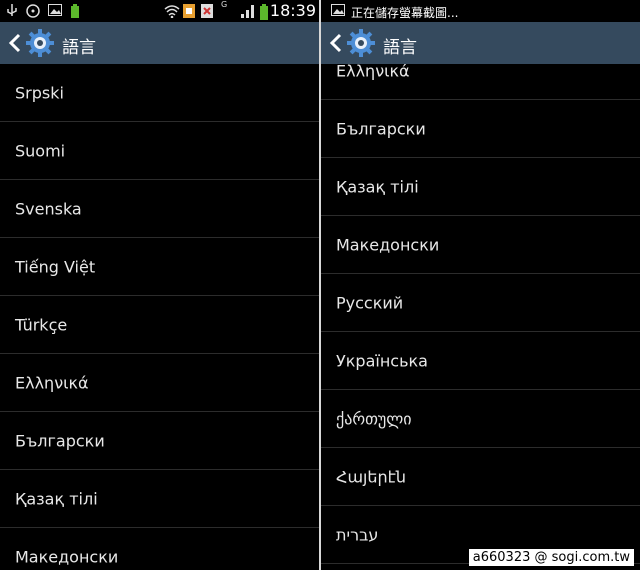 Image resolution: width=640 pixels, height=570 pixels. I want to click on screenshot-icon, so click(338, 11).